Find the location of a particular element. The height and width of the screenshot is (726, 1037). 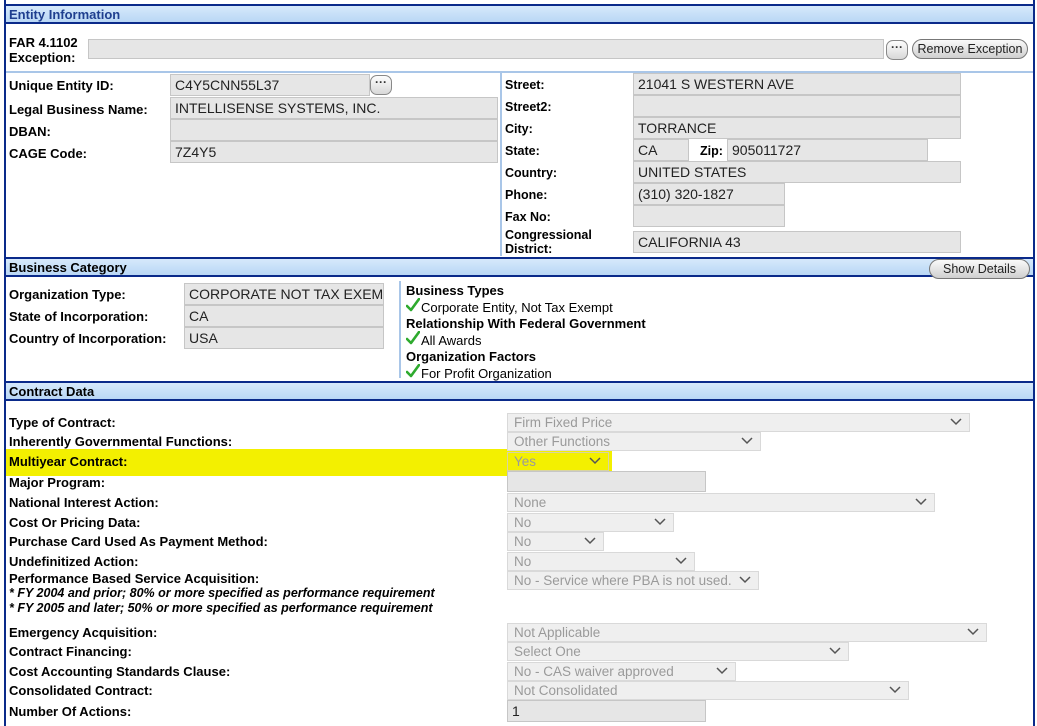

dban-field is located at coordinates (334, 130).